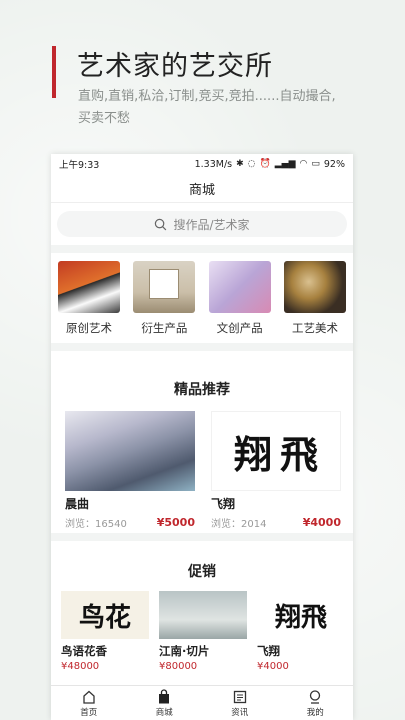 This screenshot has height=720, width=405. What do you see at coordinates (207, 107) in the screenshot?
I see `promo-subtitle: 直购,直销,私洽,订制,竞买,竞拍......自动撮合,买卖不愁` at bounding box center [207, 107].